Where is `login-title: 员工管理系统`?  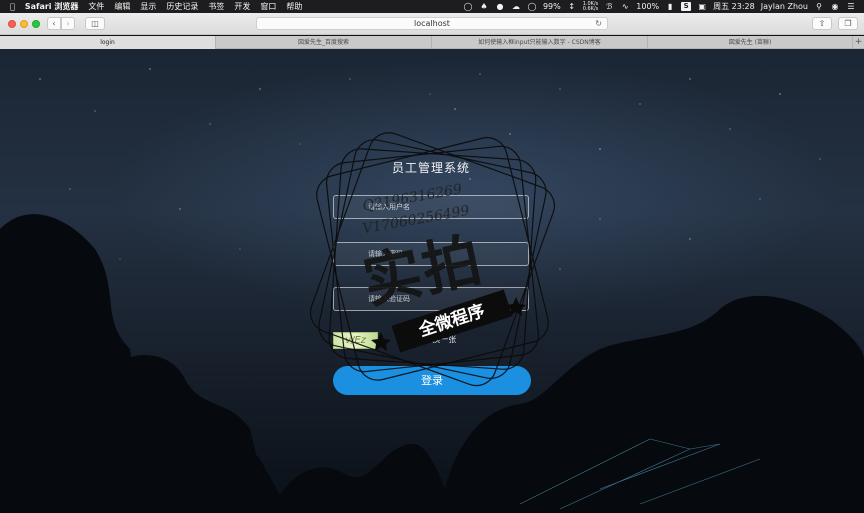 login-title: 员工管理系统 is located at coordinates (430, 168).